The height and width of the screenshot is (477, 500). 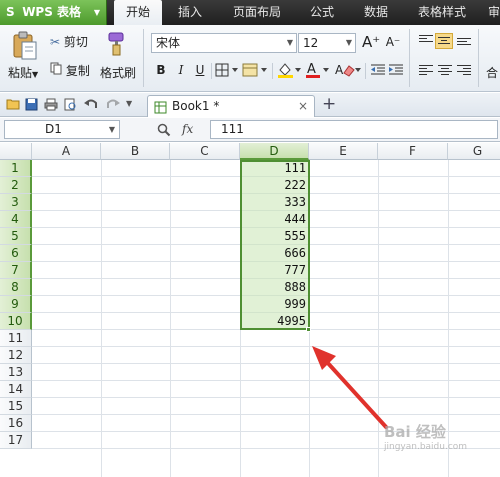 I want to click on watermark: Bai 经验 jingyan.baidu.com, so click(x=442, y=449).